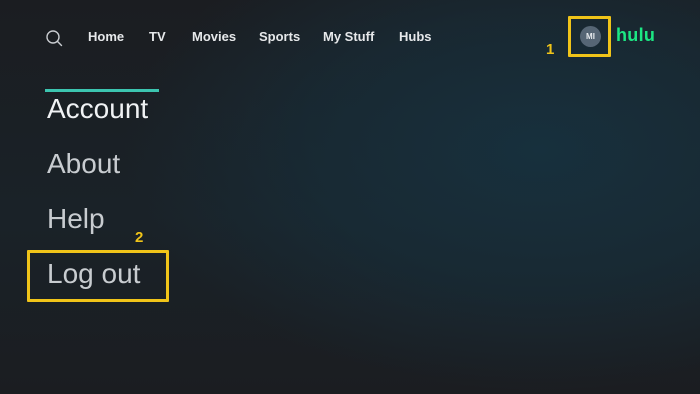 The height and width of the screenshot is (394, 700). Describe the element at coordinates (139, 237) in the screenshot. I see `callout-number-2: 2` at that location.